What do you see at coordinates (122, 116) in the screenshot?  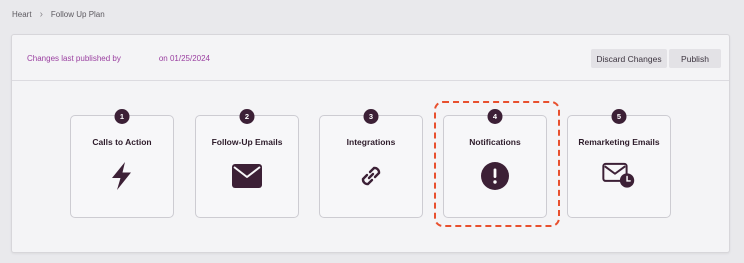 I see `step-badge-1: 1` at bounding box center [122, 116].